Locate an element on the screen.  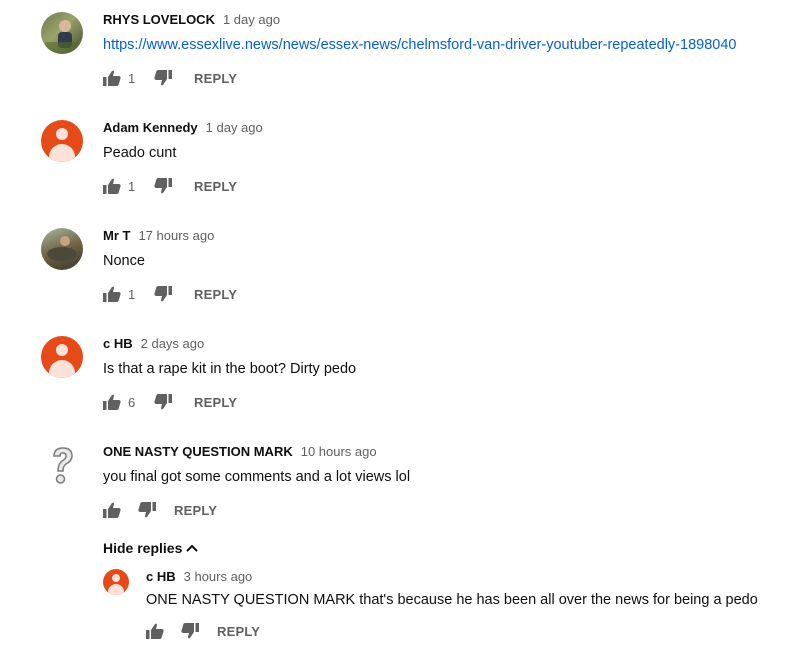
comment-header: c HB 2 days ago is located at coordinates (153, 344).